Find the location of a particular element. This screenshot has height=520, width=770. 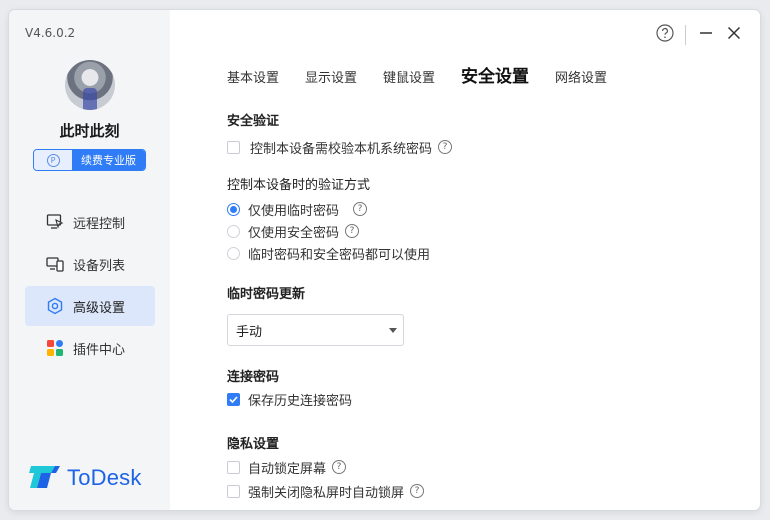

todesk-logo: ToDesk is located at coordinates (85, 478).